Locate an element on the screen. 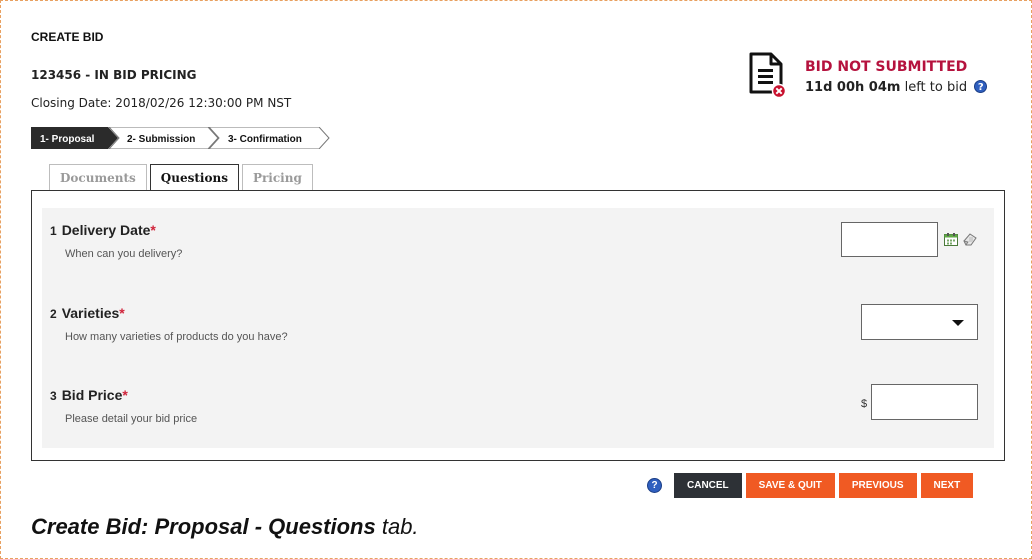  bid-time-remaining: 11d 00h 04m left to bid ? is located at coordinates (896, 87).